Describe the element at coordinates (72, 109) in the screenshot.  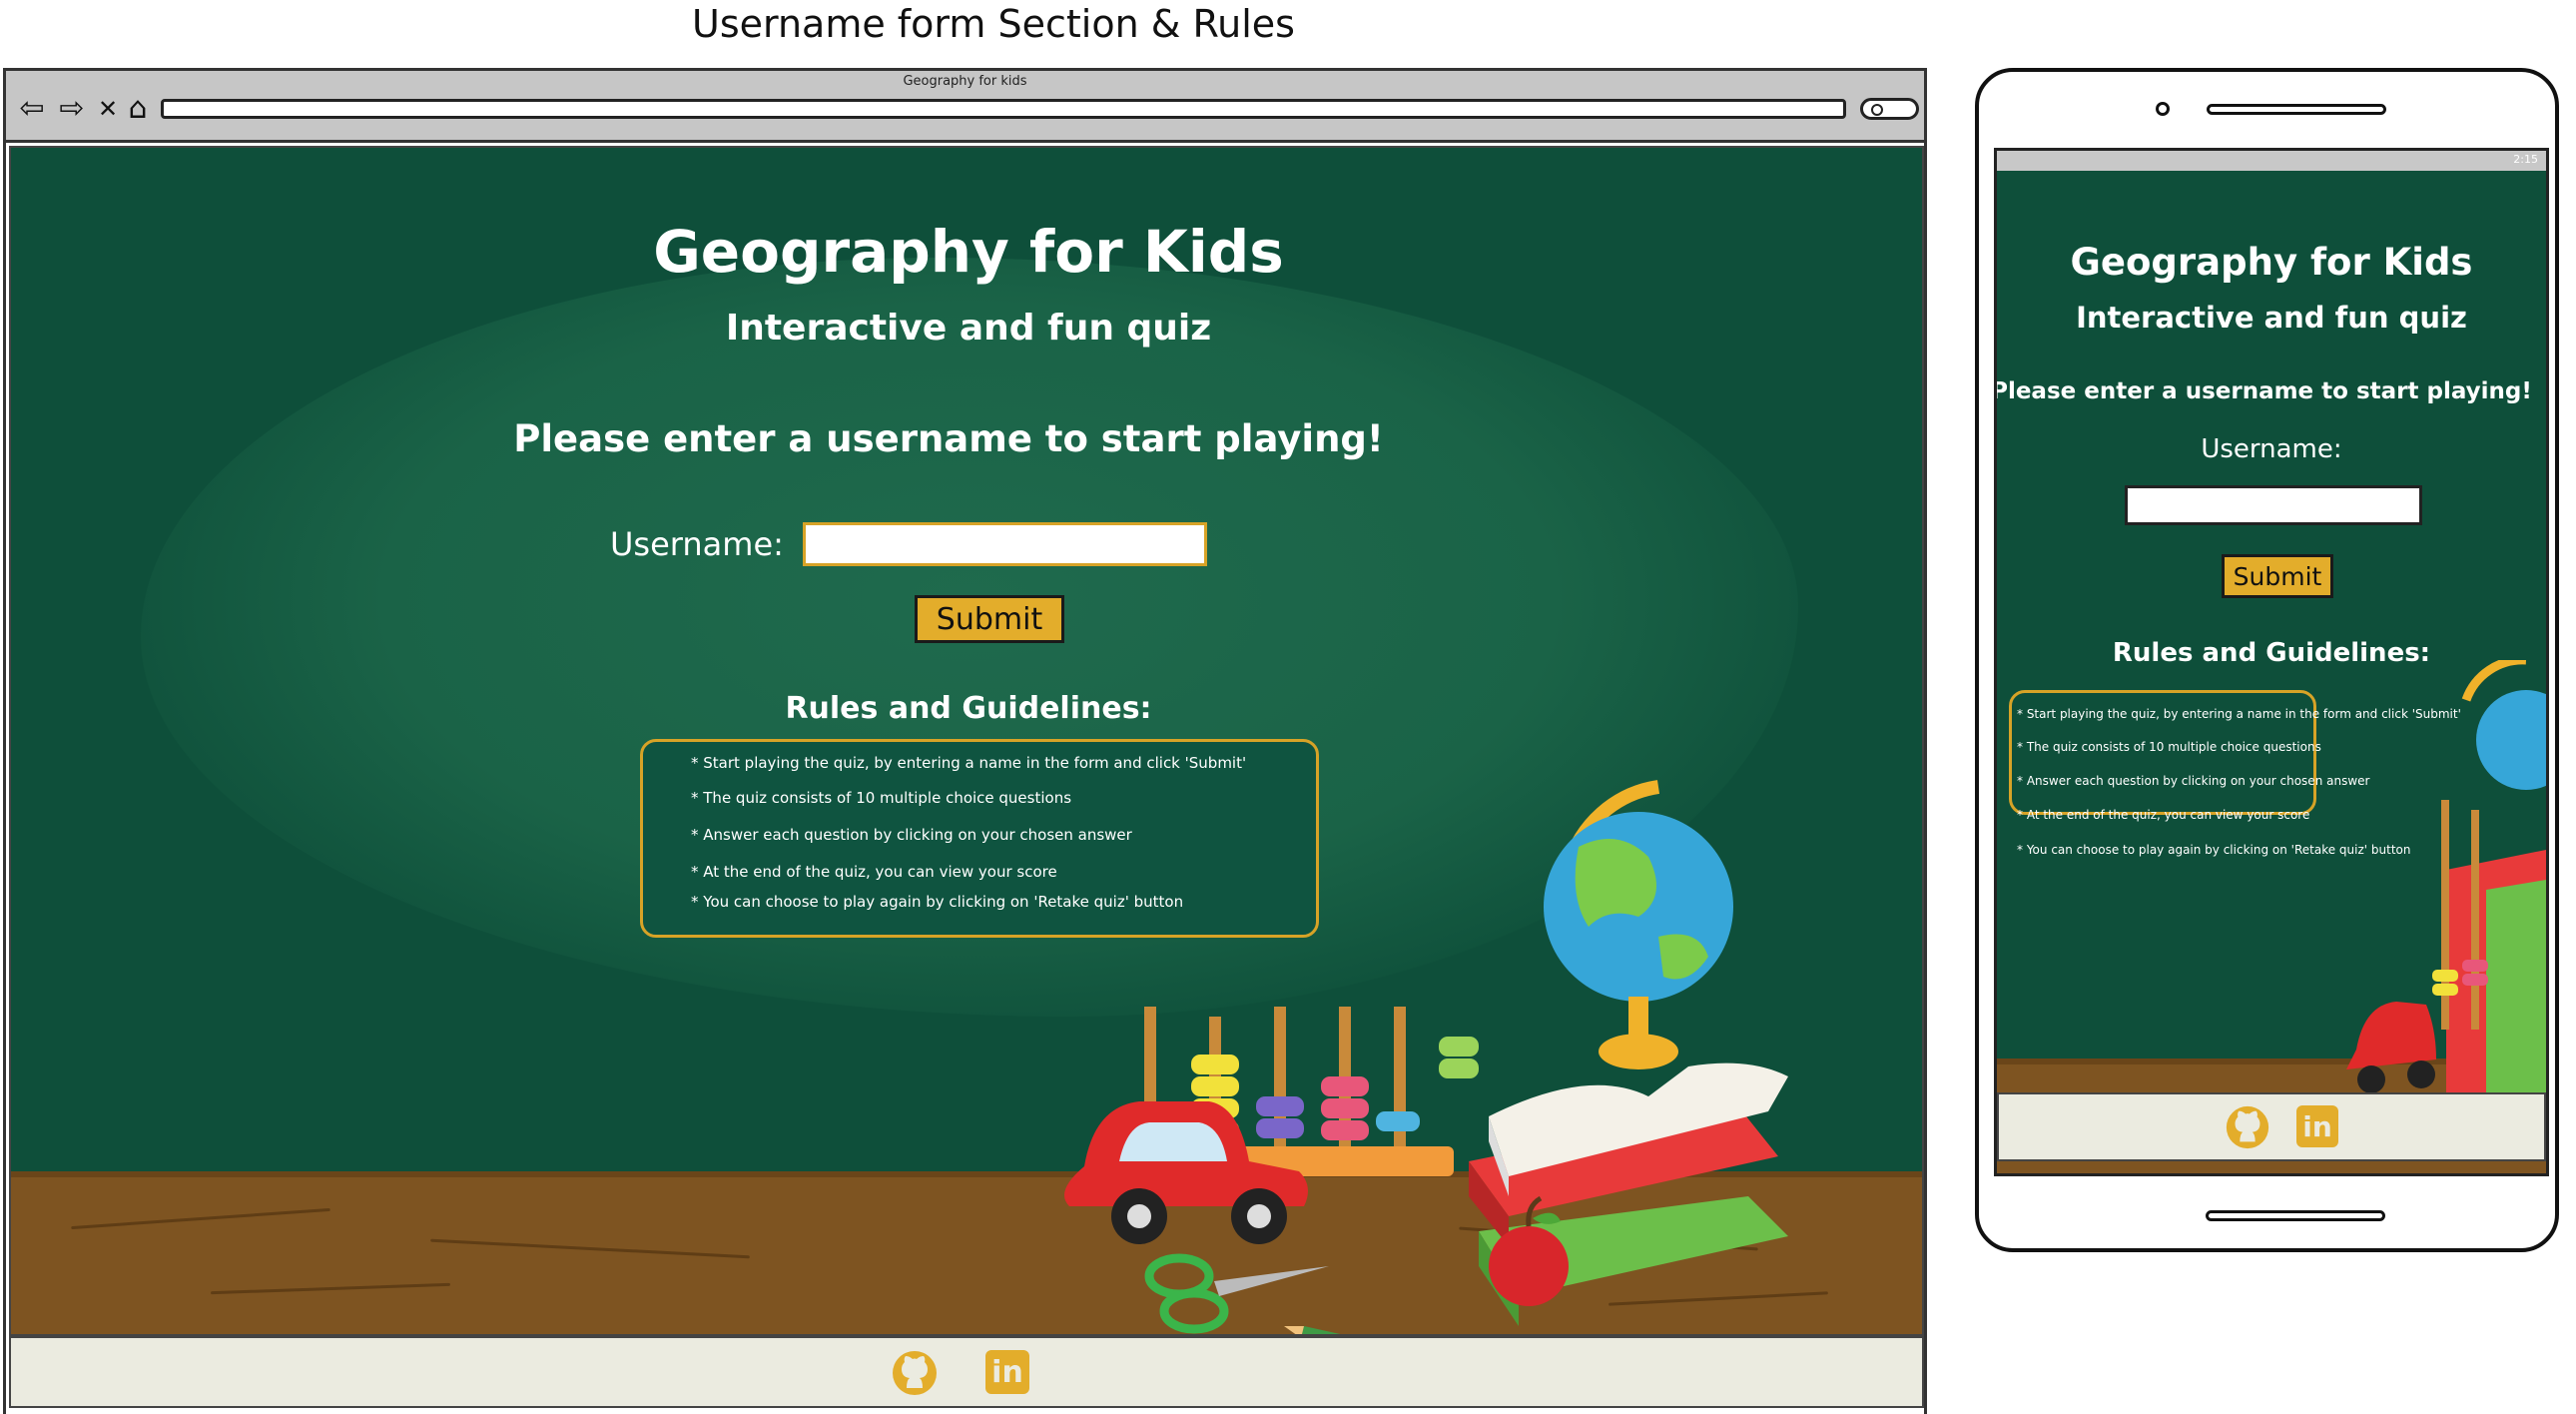
I see `forward-icon: ⇨` at that location.